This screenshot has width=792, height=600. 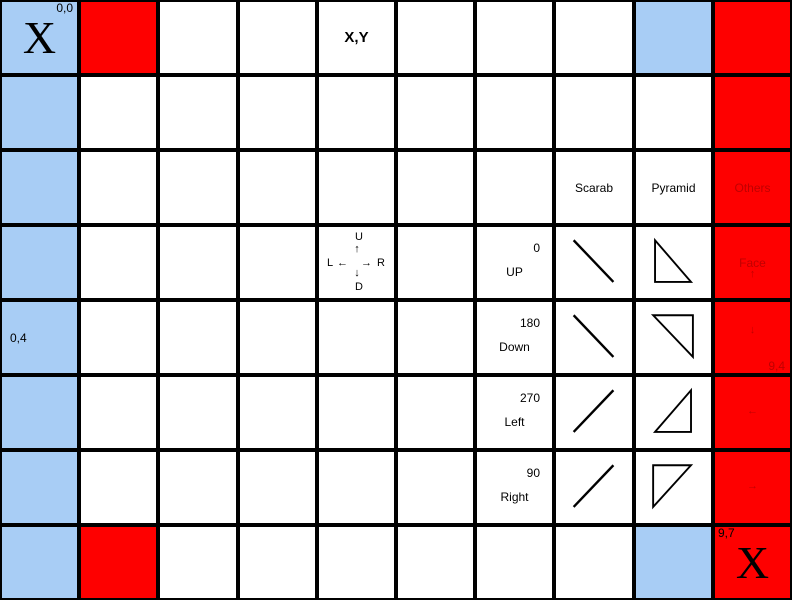 I want to click on grid-cell-6-5: Left 270, so click(x=514, y=412).